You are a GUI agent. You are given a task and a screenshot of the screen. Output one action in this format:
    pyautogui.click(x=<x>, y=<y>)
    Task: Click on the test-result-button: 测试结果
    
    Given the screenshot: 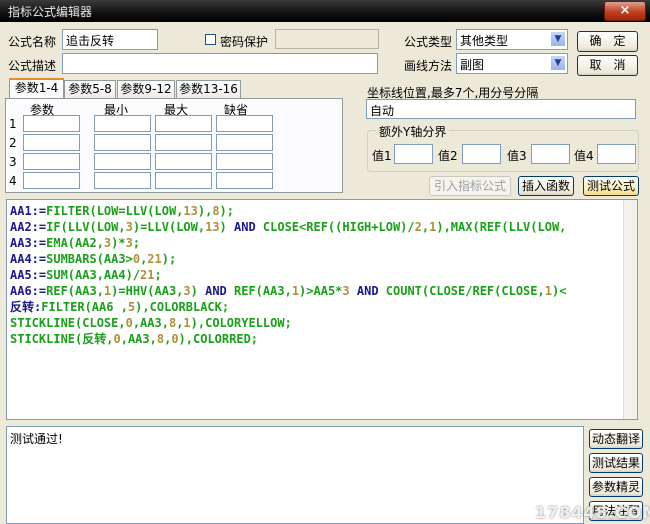 What is the action you would take?
    pyautogui.click(x=616, y=463)
    